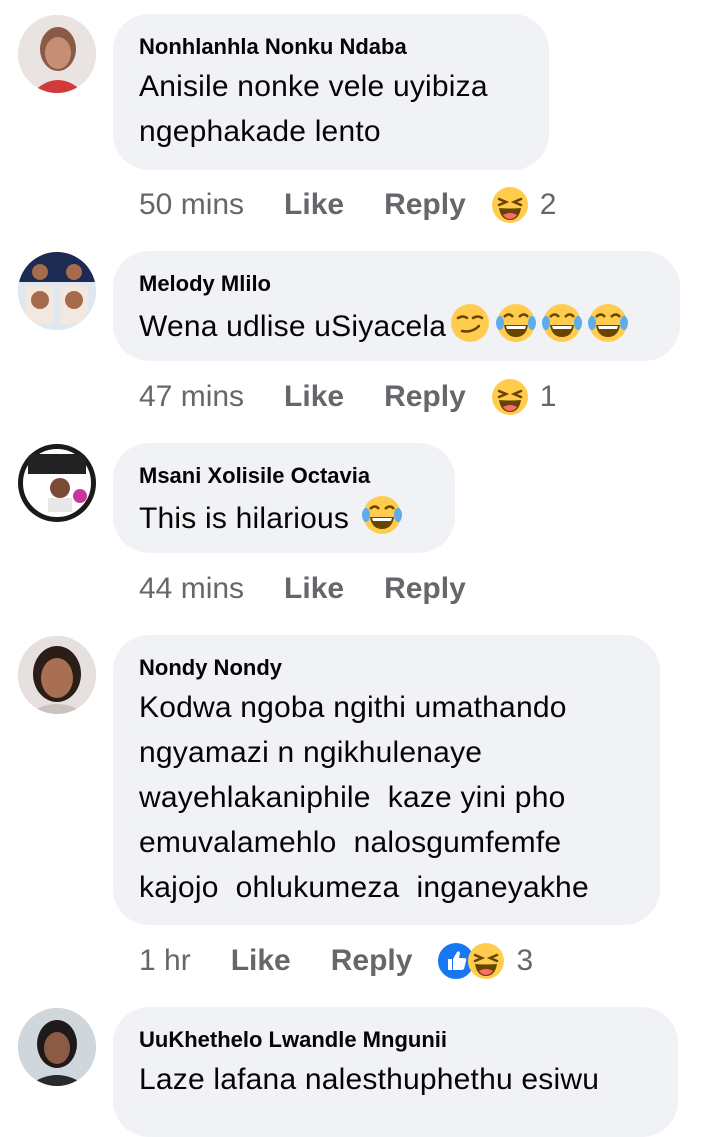 Image resolution: width=720 pixels, height=1137 pixels. I want to click on comment-bubble: Melody Mlilo Wena udlise uSiyacela, so click(396, 306).